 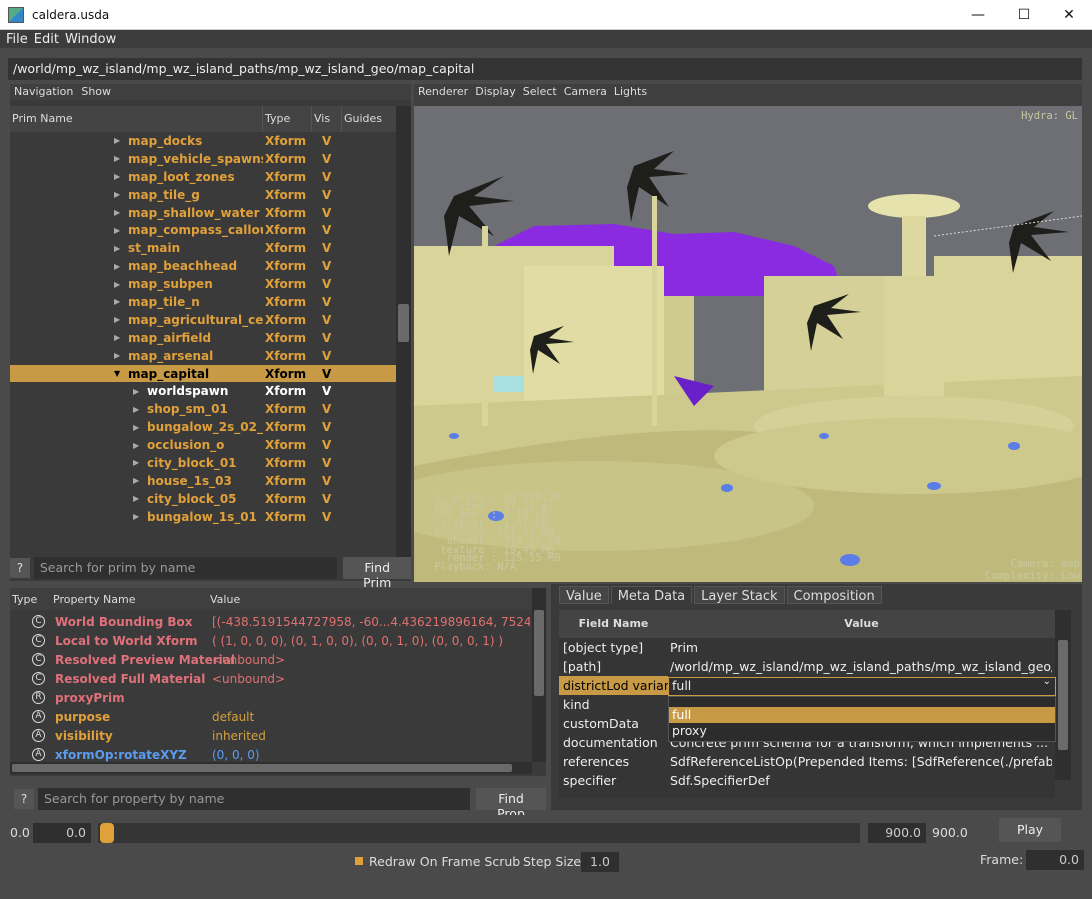 What do you see at coordinates (807, 647) in the screenshot?
I see `metadata-row: [object type] Prim` at bounding box center [807, 647].